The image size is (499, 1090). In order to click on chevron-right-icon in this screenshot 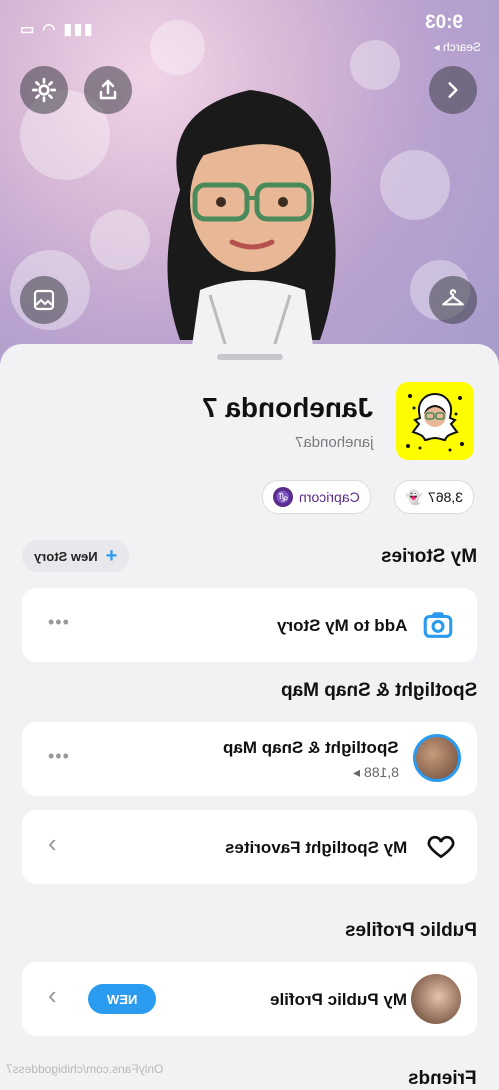, I will do `click(453, 90)`.